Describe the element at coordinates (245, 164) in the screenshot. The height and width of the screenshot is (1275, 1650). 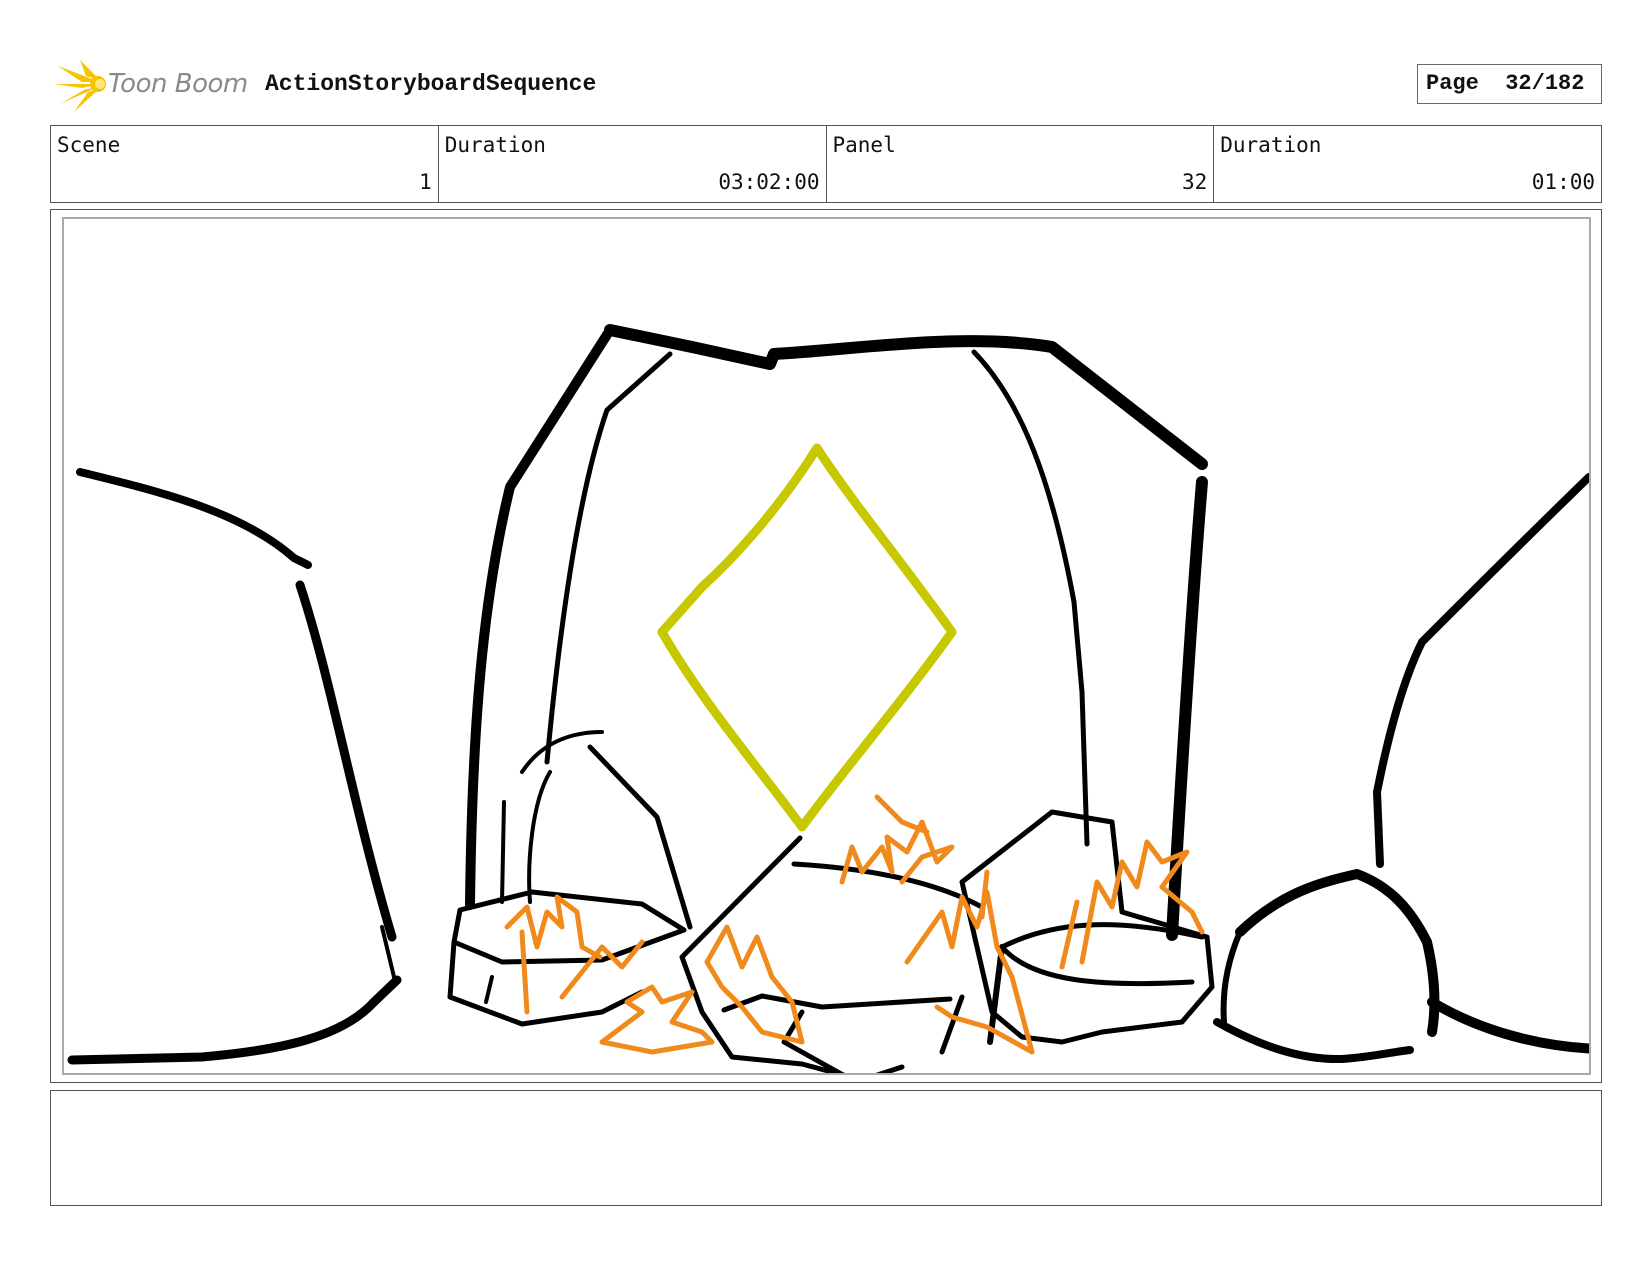
I see `scene-cell: Scene 1` at that location.